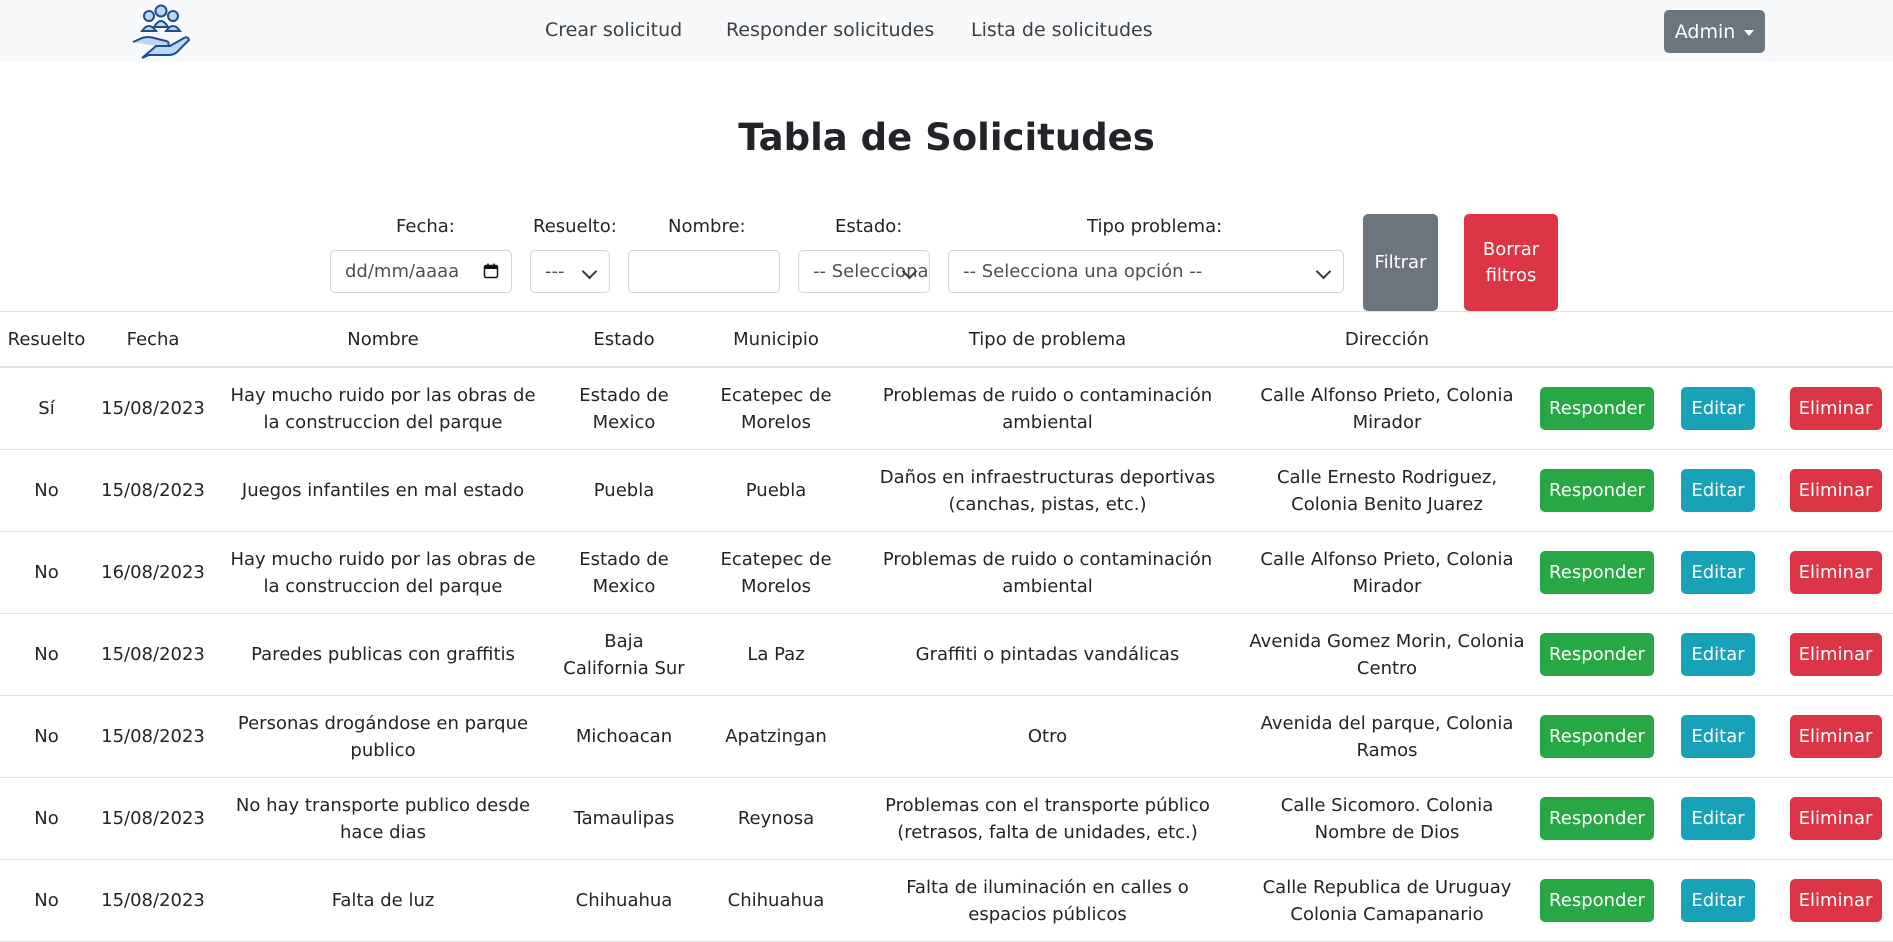 The image size is (1893, 942). I want to click on cell-direccion: Avenida del parque, Colonia Ramos, so click(1387, 736).